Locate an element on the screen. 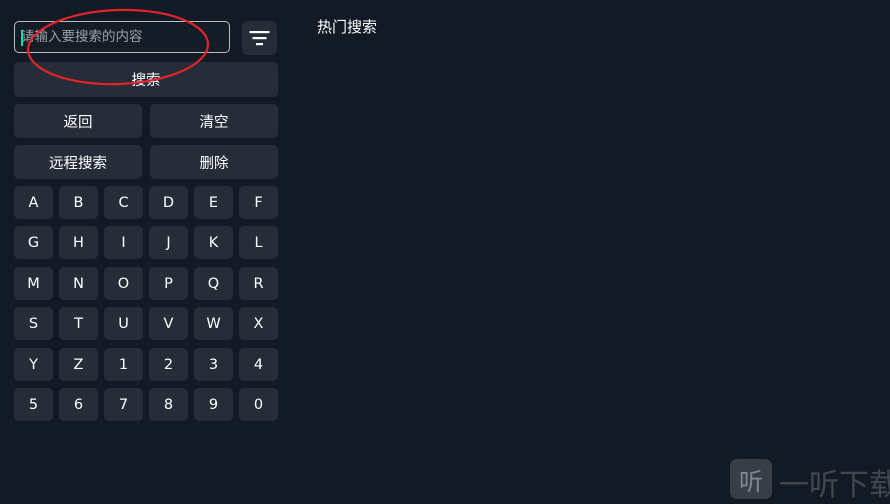 This screenshot has height=504, width=890. key-g: G is located at coordinates (33, 242).